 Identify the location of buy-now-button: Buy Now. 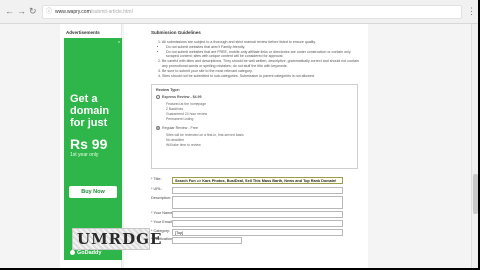
(93, 192).